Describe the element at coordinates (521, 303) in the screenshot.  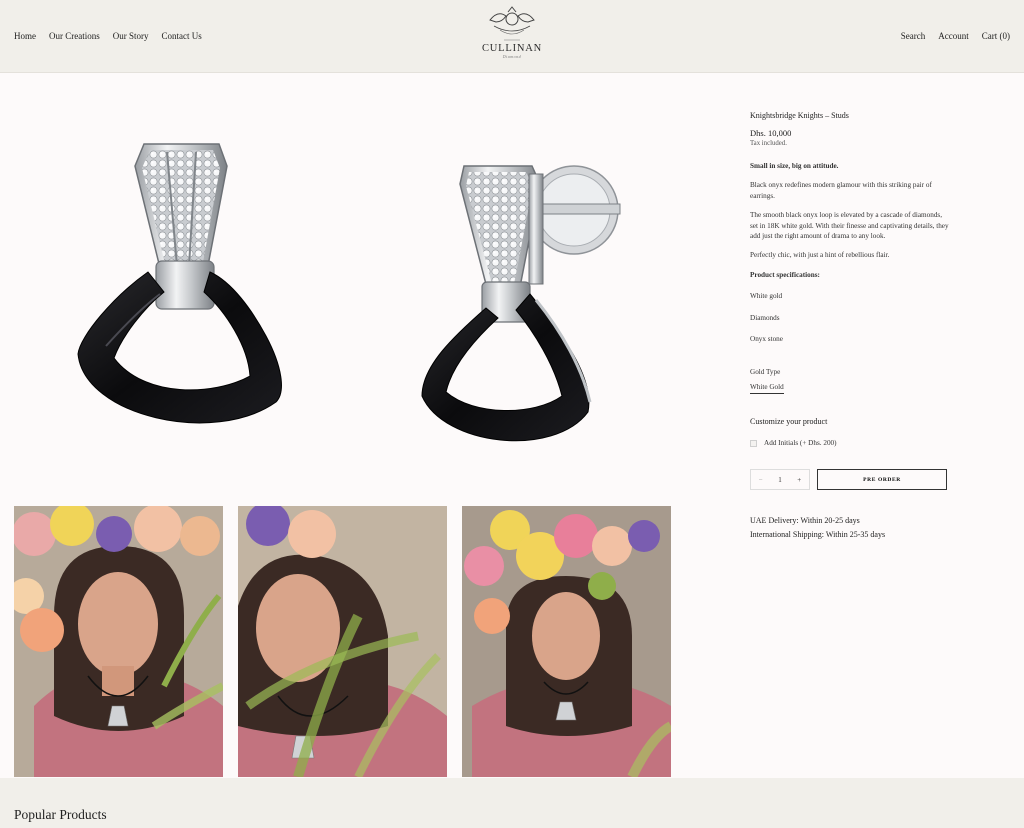
I see `earring-side-view` at that location.